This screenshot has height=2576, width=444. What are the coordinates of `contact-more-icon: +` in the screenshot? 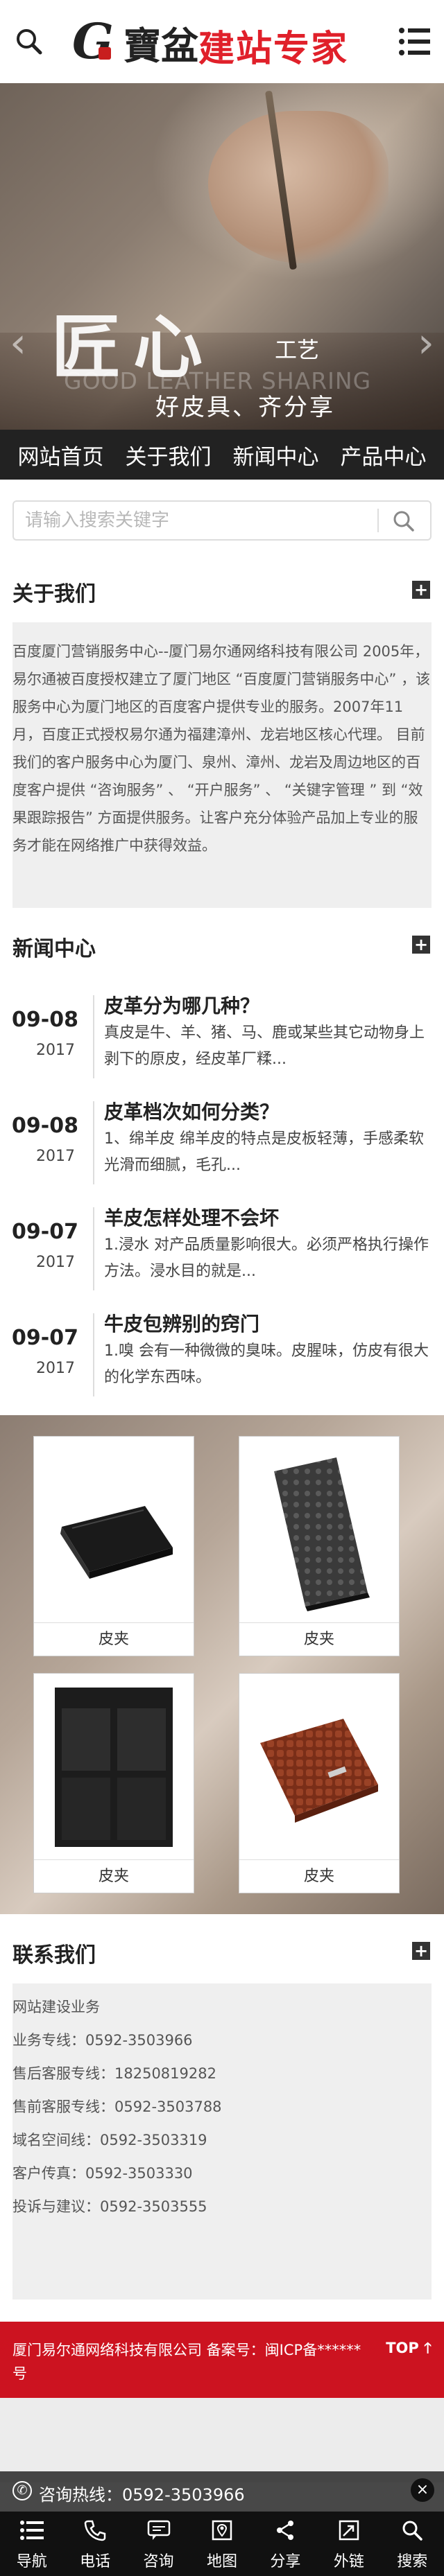 It's located at (421, 1951).